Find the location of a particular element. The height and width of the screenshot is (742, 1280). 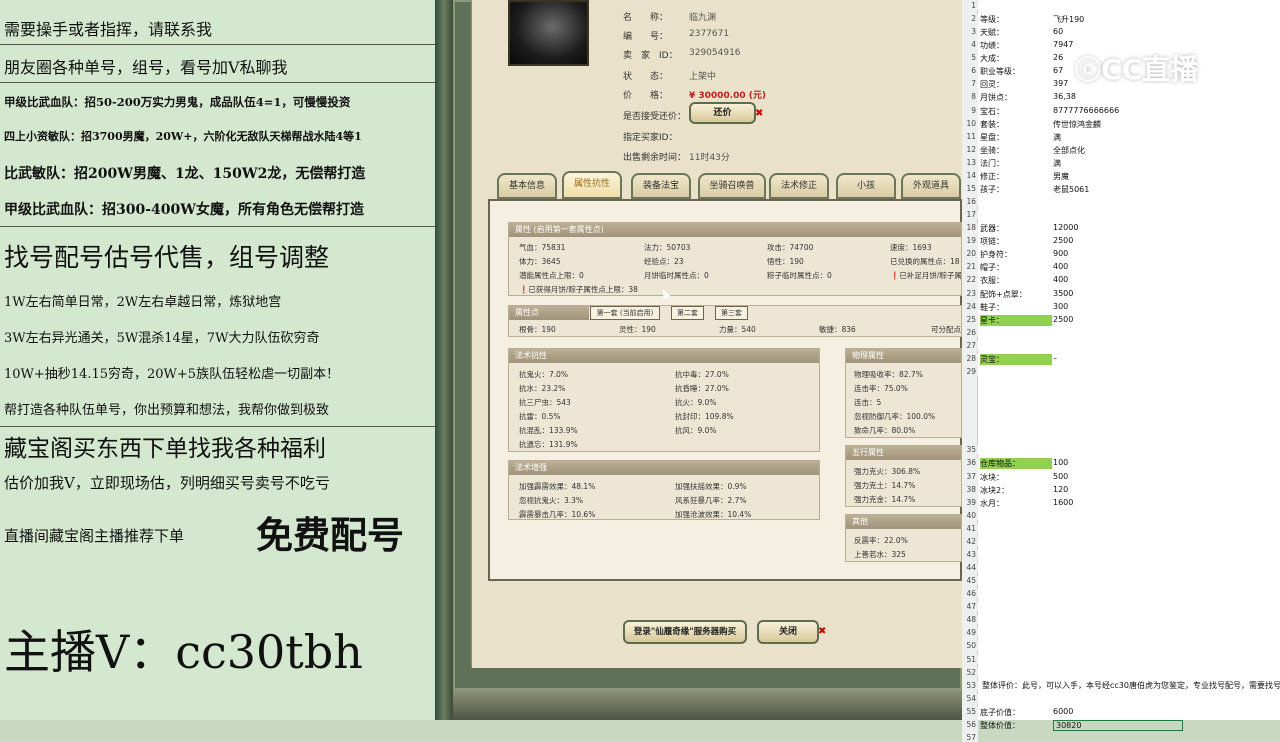

window-bottom-bar is located at coordinates (707, 705).